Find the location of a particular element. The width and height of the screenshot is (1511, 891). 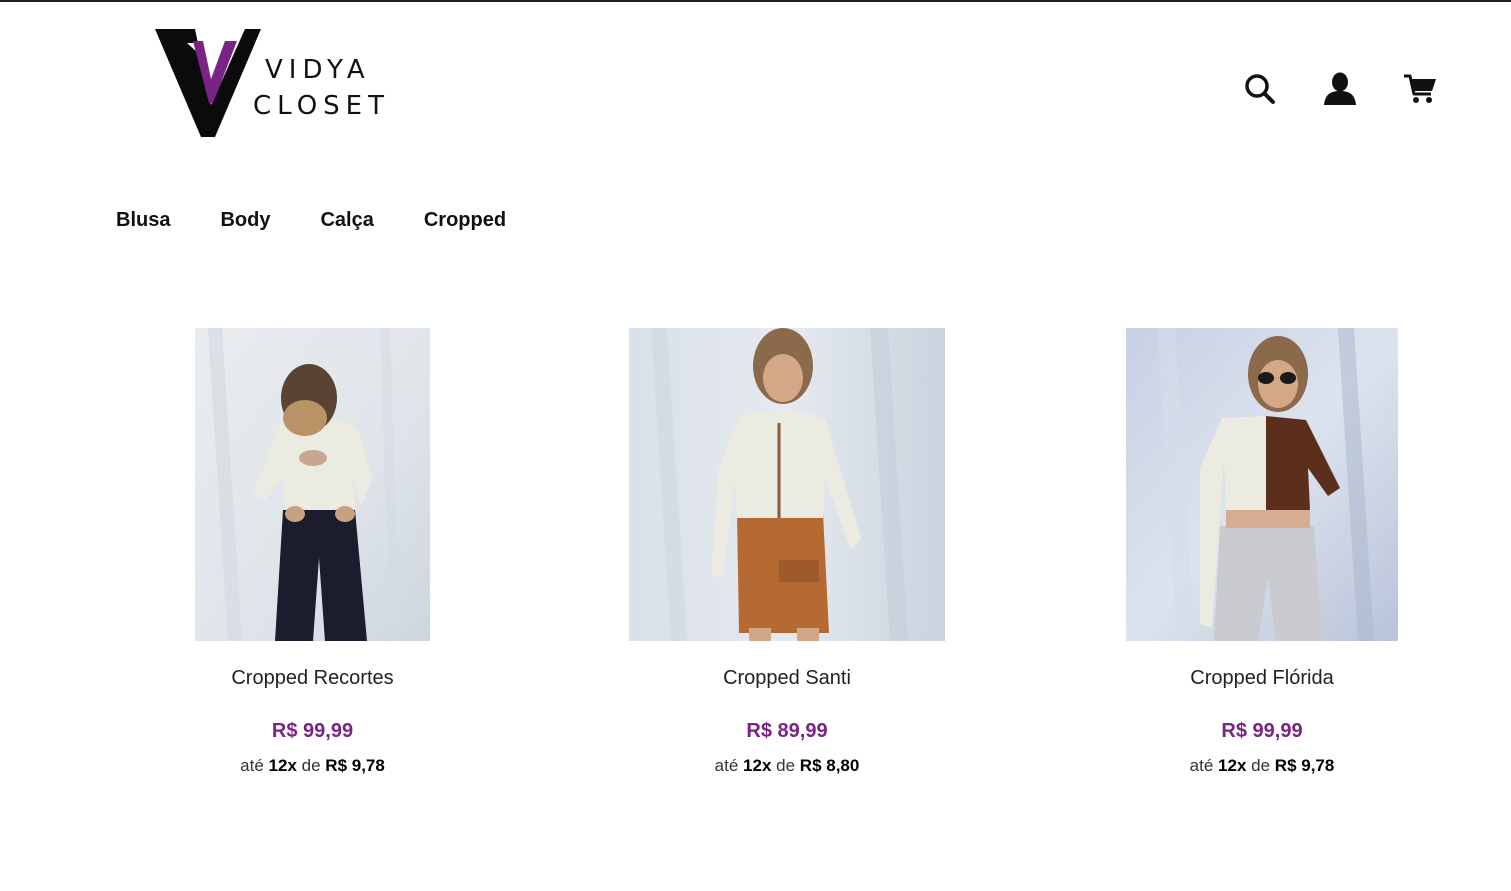

product-installments: até 12x de R$ 8,80 is located at coordinates (787, 766).